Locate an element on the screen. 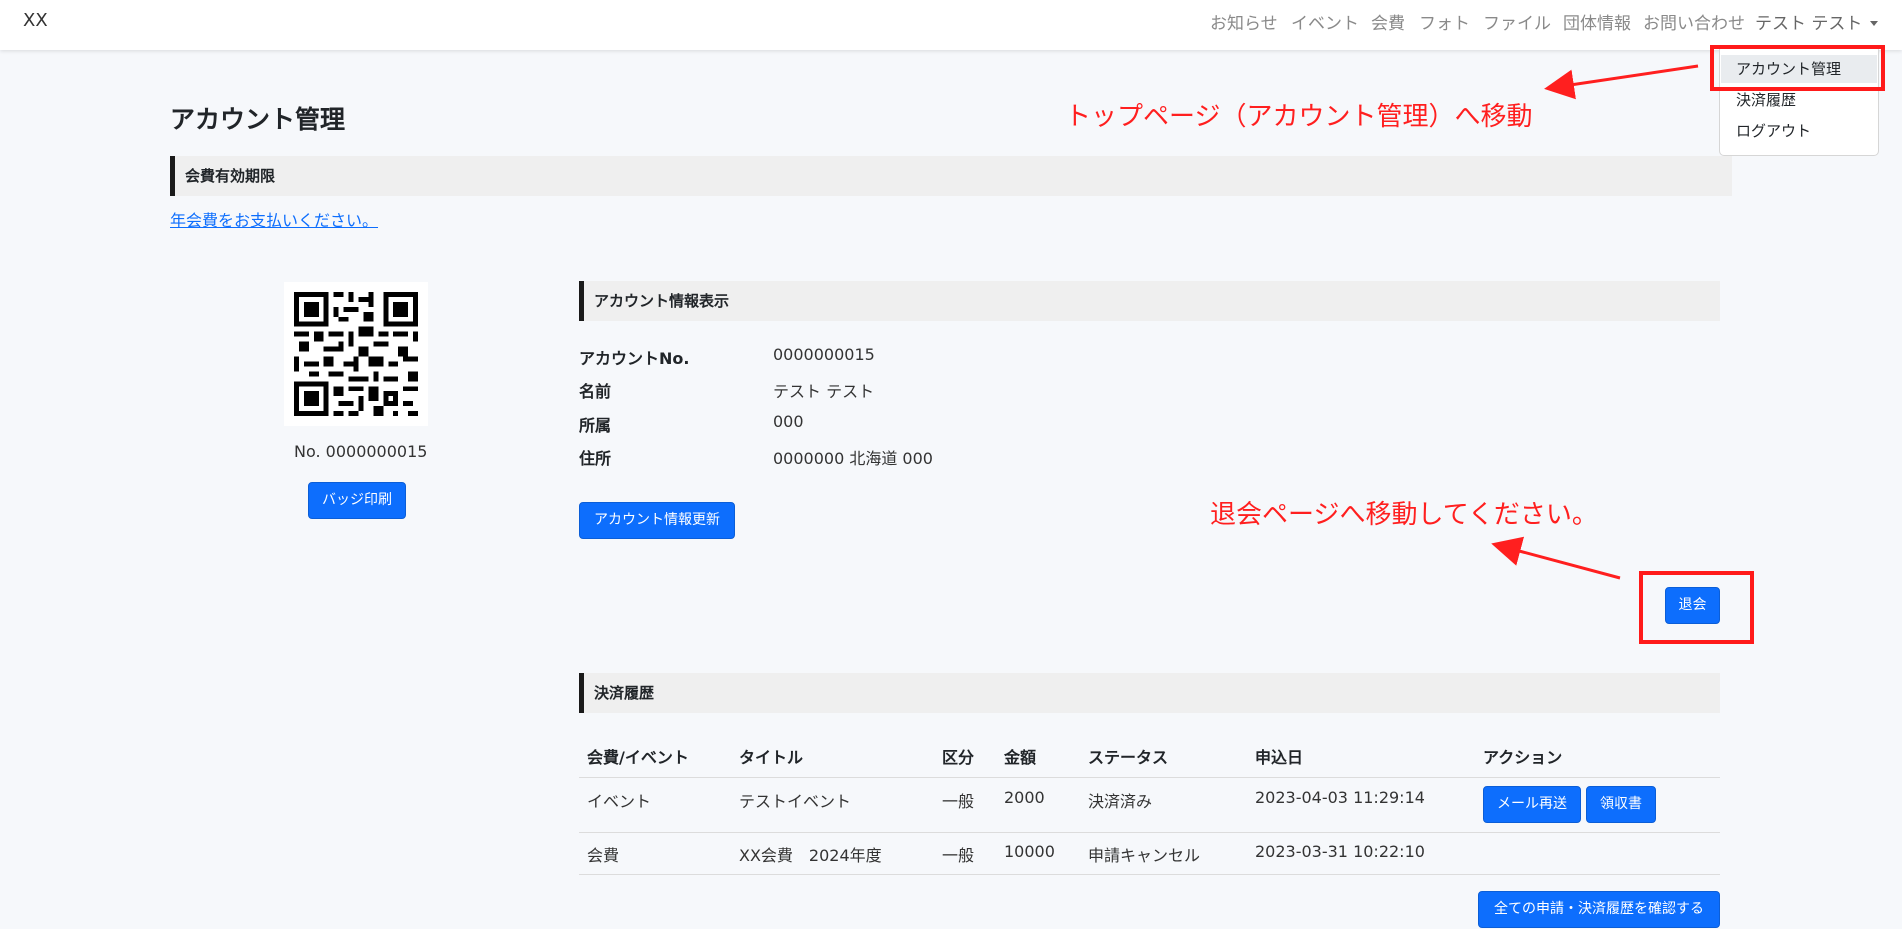 The height and width of the screenshot is (929, 1902). badge-print-button: バッジ印刷 is located at coordinates (357, 500).